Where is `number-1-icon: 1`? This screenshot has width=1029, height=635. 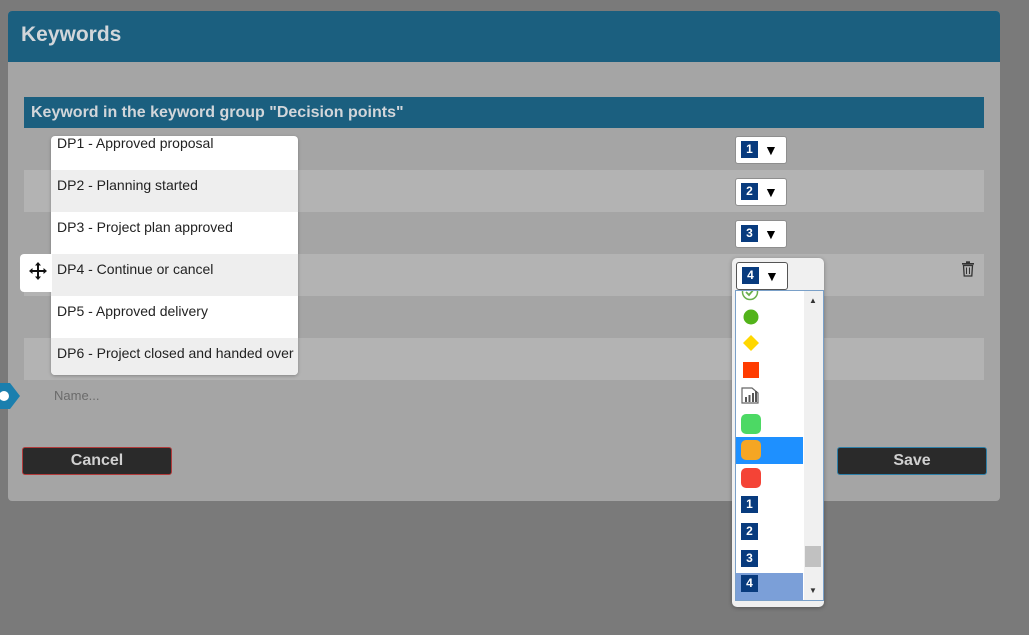 number-1-icon: 1 is located at coordinates (749, 504).